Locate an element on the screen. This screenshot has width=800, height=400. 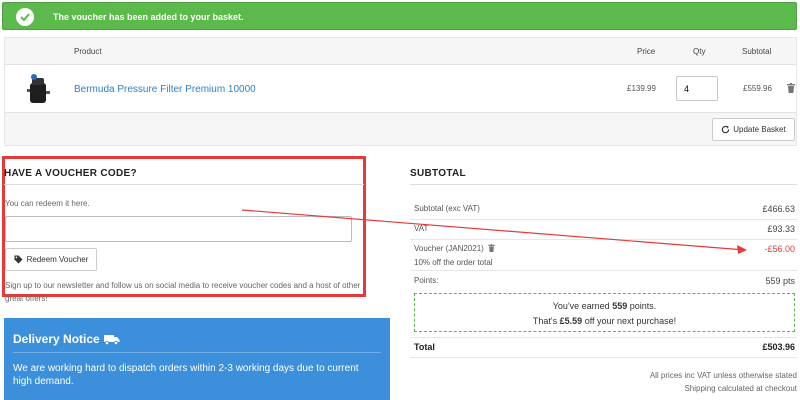
product-link: Bermuda Pressure Filter Premium 10000 is located at coordinates (165, 89).